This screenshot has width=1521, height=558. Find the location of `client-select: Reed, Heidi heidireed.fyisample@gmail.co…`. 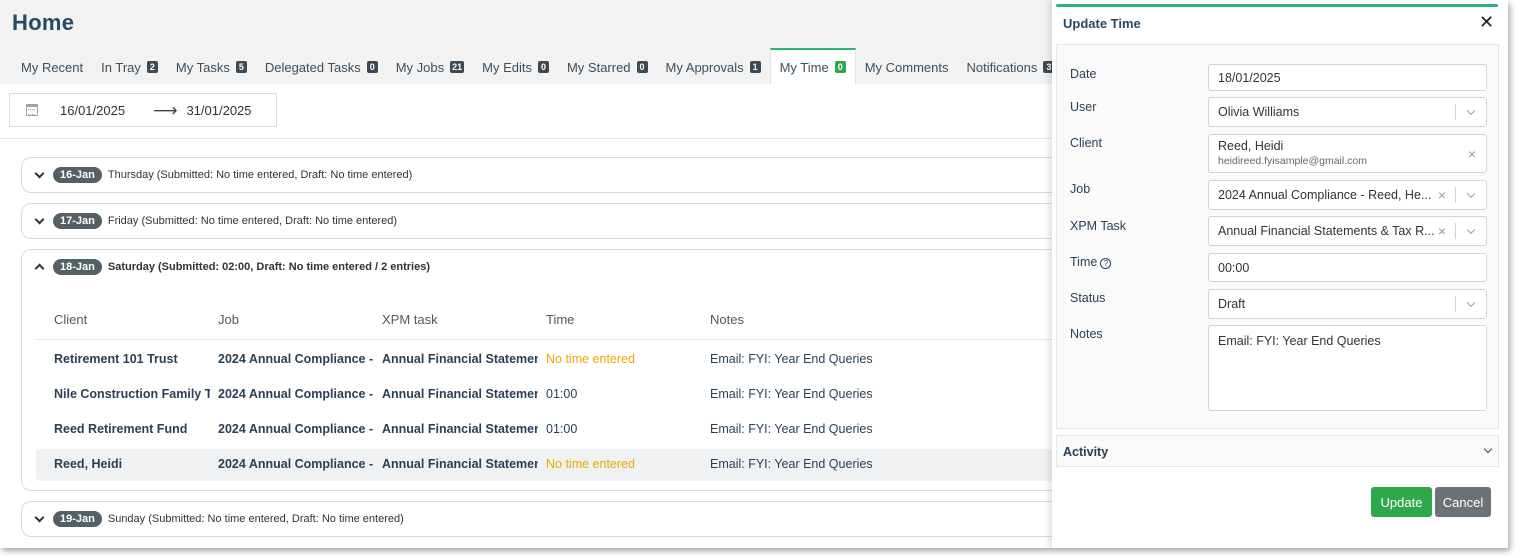

client-select: Reed, Heidi heidireed.fyisample@gmail.co… is located at coordinates (1347, 153).